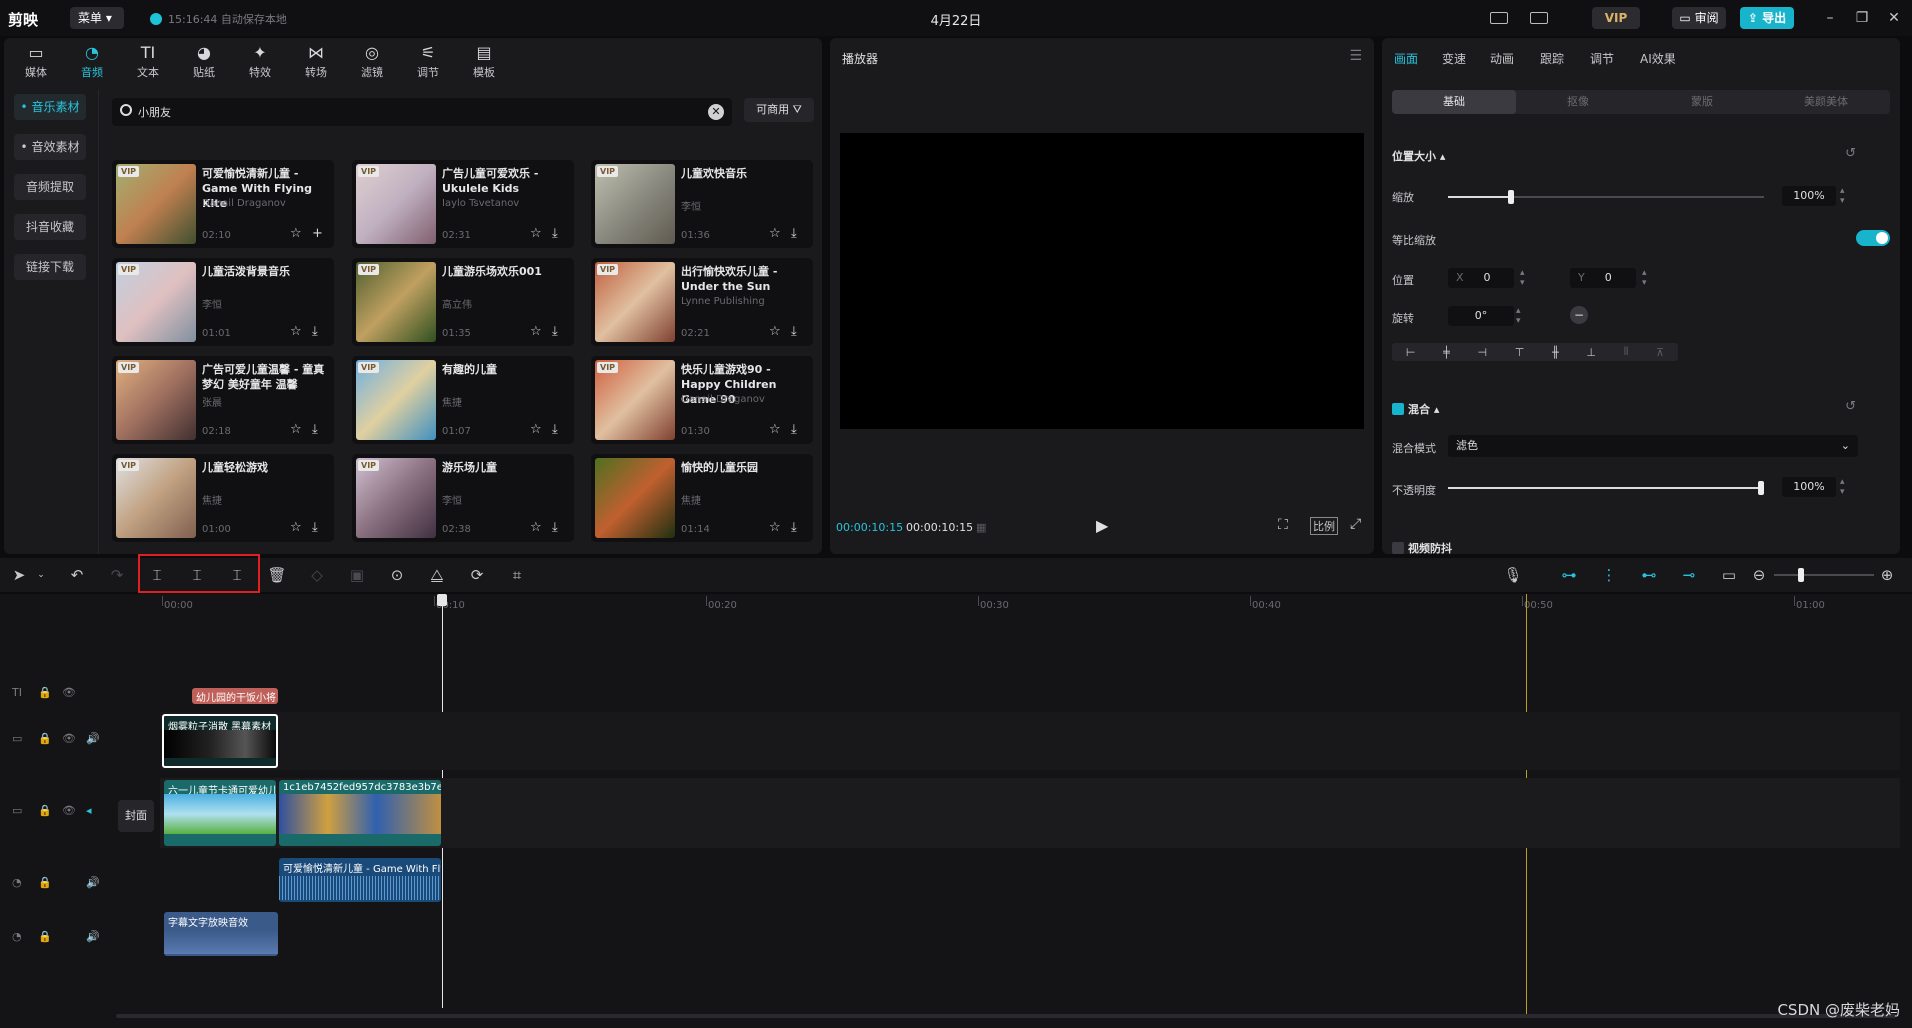 Image resolution: width=1912 pixels, height=1028 pixels. What do you see at coordinates (317, 575) in the screenshot?
I see `marker-icon: ◇` at bounding box center [317, 575].